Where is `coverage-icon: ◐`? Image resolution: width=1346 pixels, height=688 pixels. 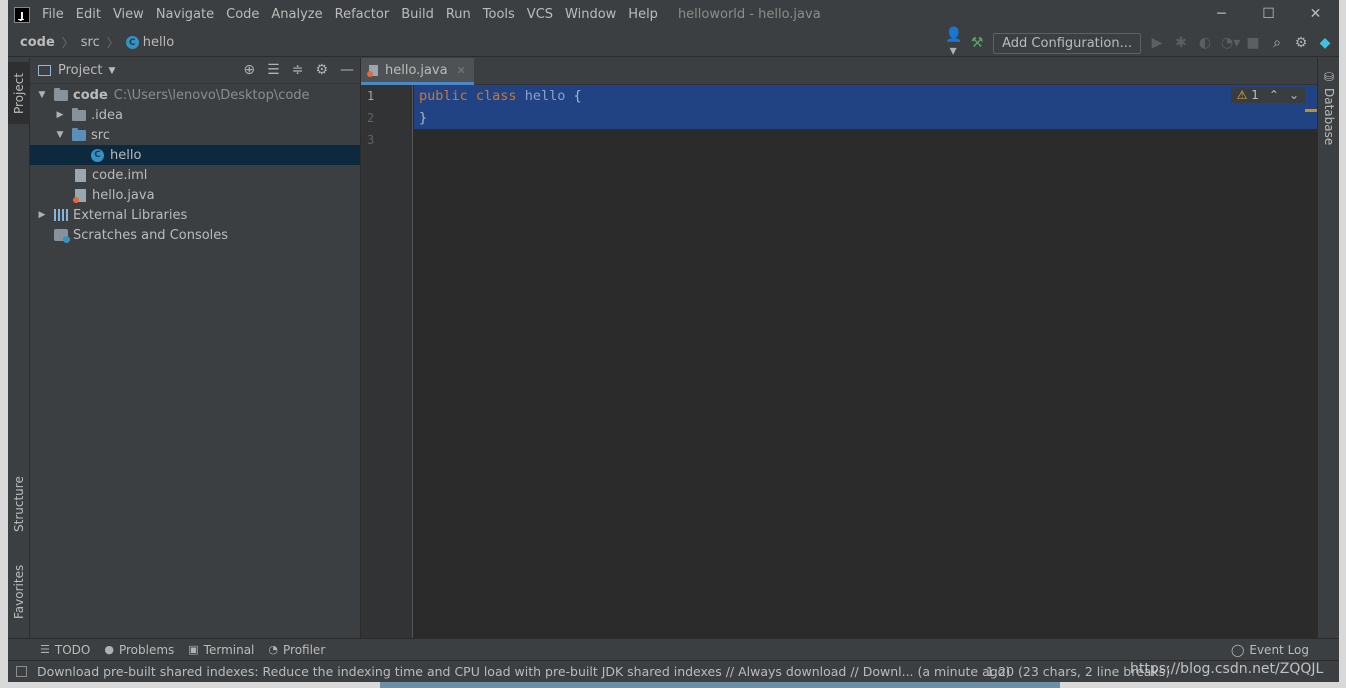
coverage-icon: ◐ is located at coordinates (1205, 43).